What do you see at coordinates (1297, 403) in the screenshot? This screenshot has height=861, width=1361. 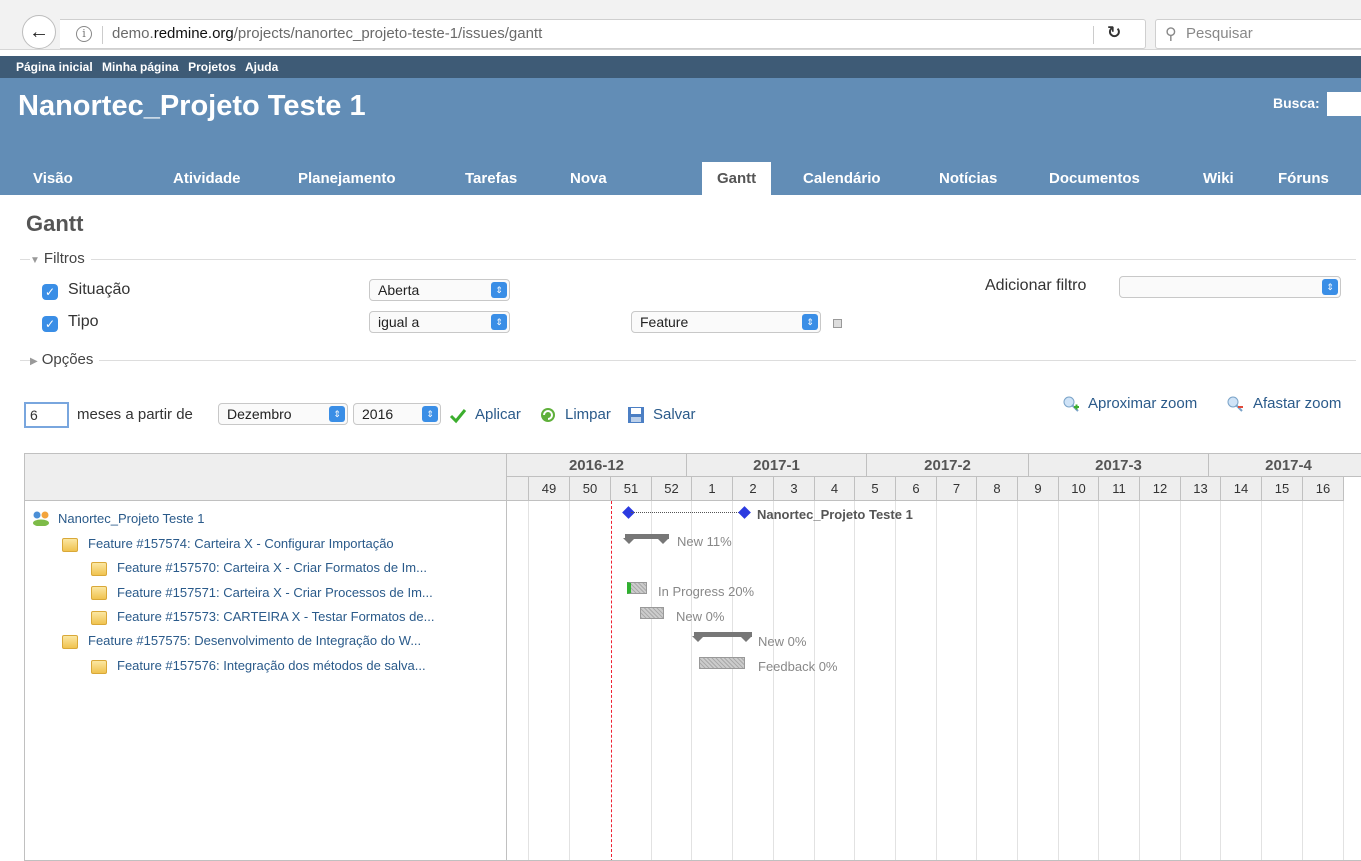 I see `zoom-out-link: Afastar zoom` at bounding box center [1297, 403].